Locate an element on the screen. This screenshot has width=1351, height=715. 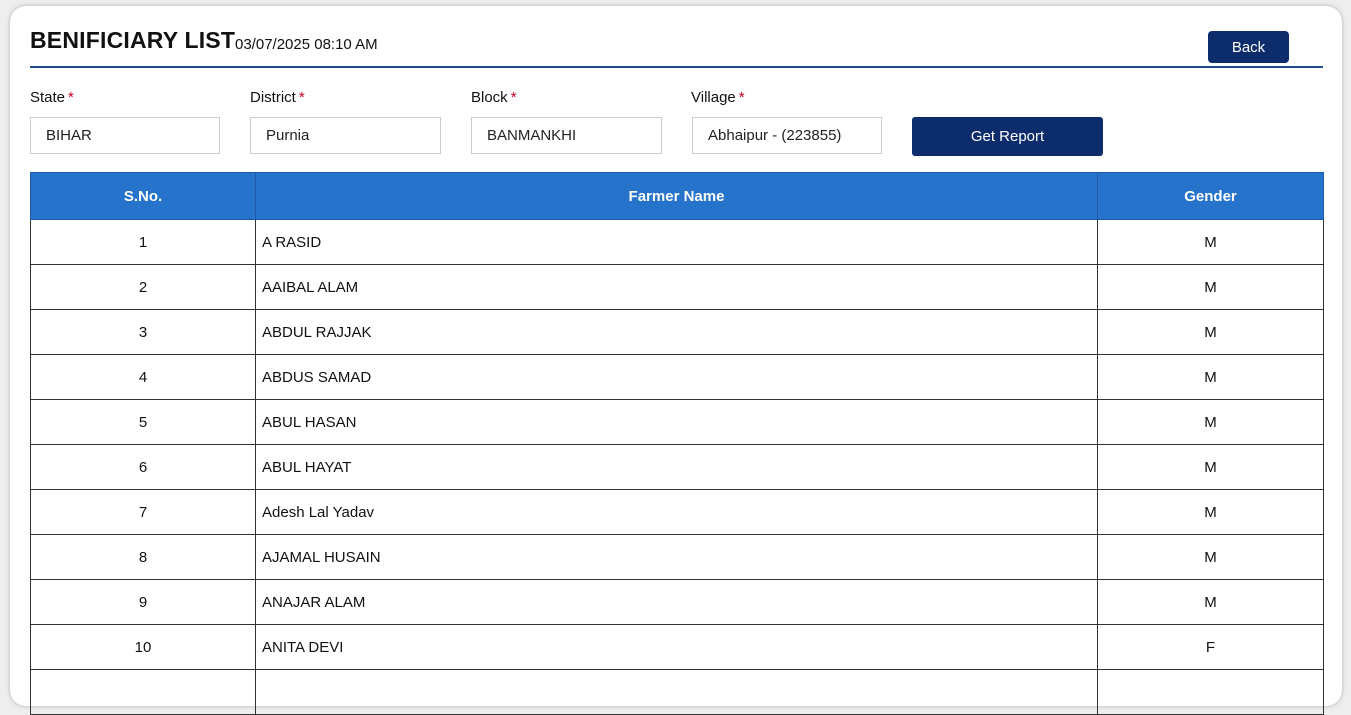
column-header-farmer-name: Farmer Name is located at coordinates (676, 196).